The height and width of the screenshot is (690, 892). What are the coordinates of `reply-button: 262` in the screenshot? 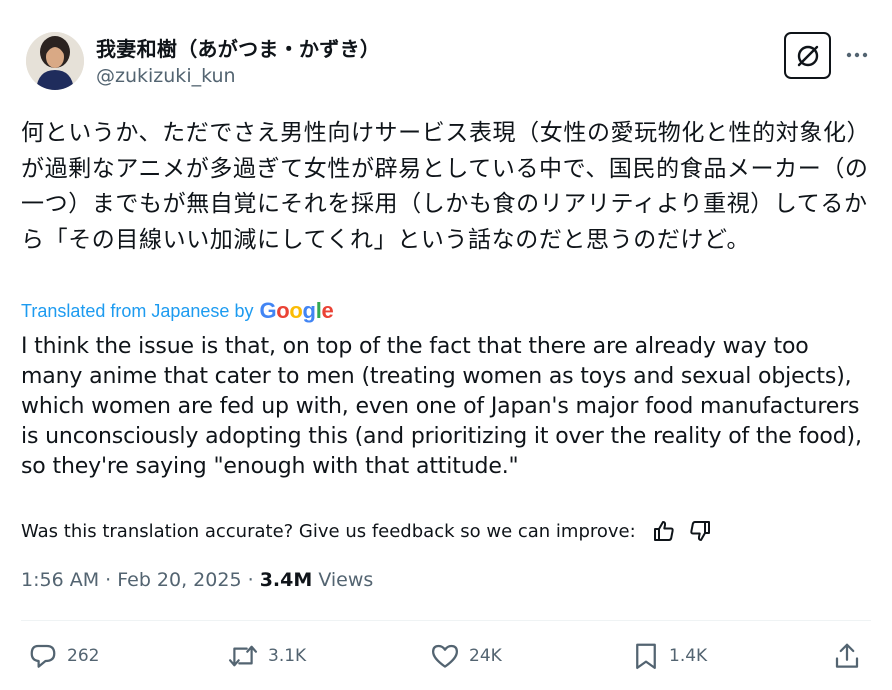 It's located at (63, 656).